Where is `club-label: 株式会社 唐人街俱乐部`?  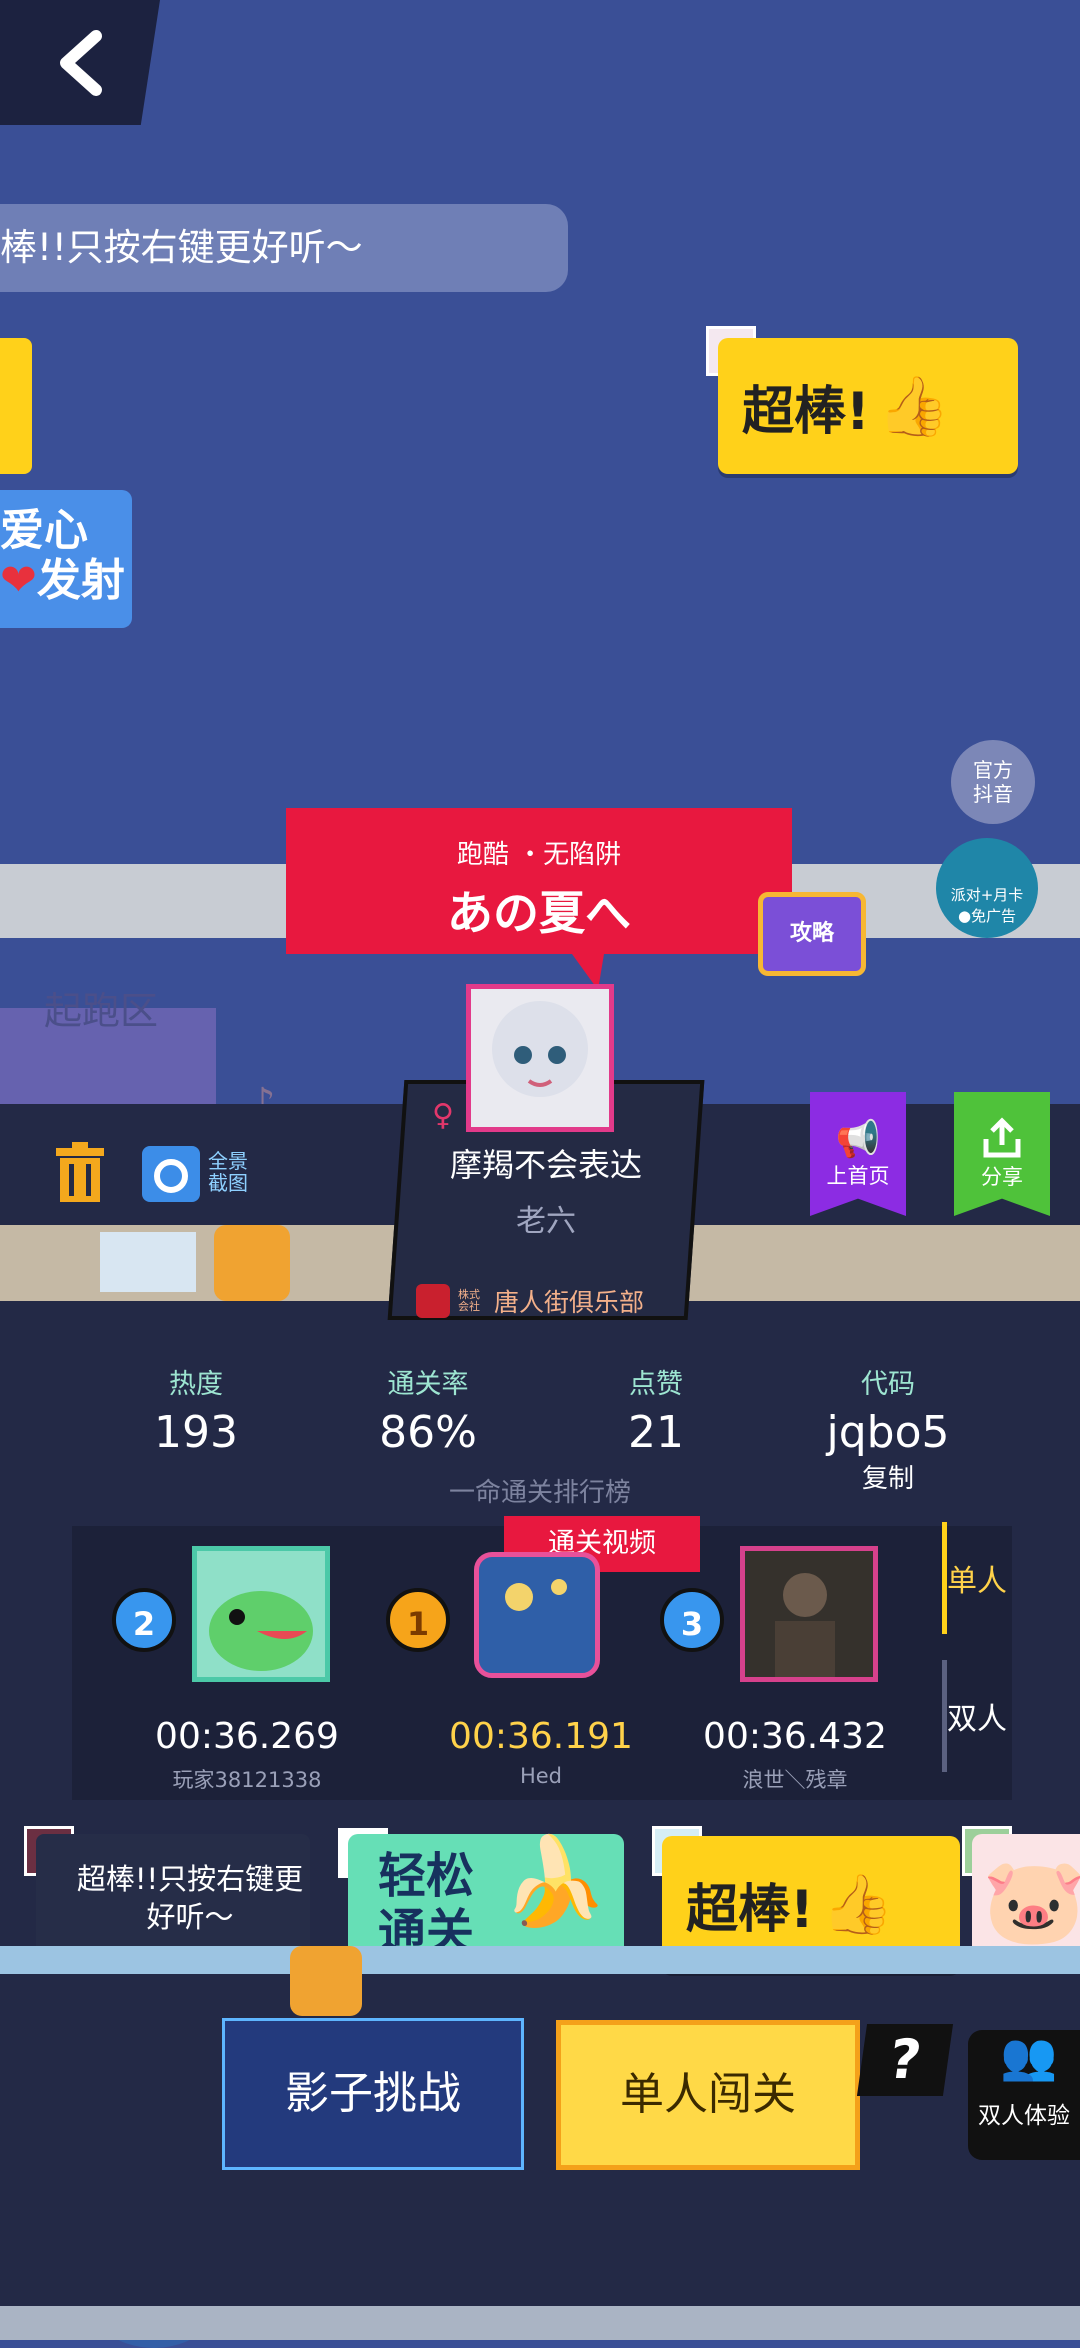 club-label: 株式会社 唐人街俱乐部 is located at coordinates (531, 1301).